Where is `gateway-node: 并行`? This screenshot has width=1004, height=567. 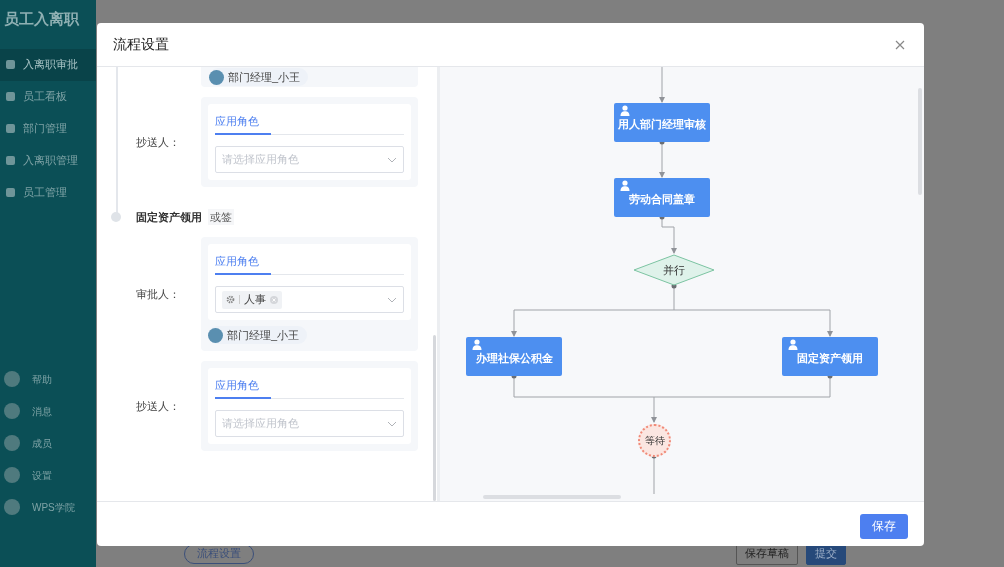
gateway-node: 并行 is located at coordinates (674, 270).